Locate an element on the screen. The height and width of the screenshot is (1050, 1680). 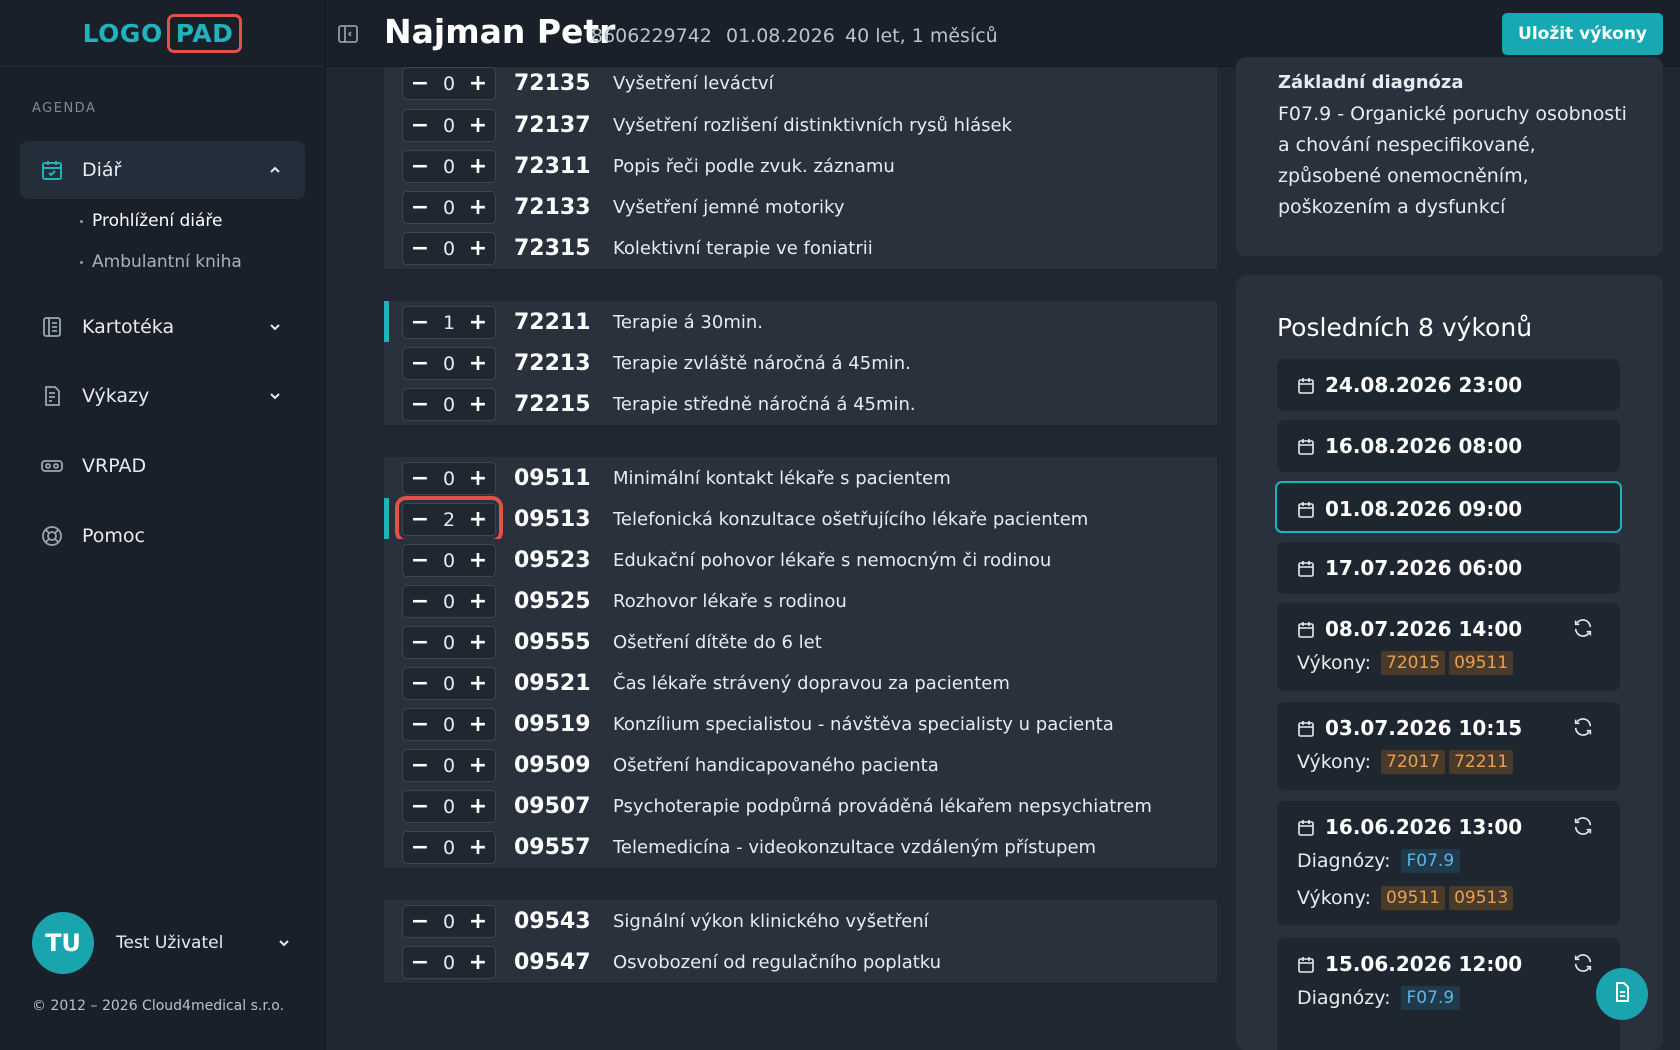
sidebar-item-vykazy: Výkazy is located at coordinates (162, 396).